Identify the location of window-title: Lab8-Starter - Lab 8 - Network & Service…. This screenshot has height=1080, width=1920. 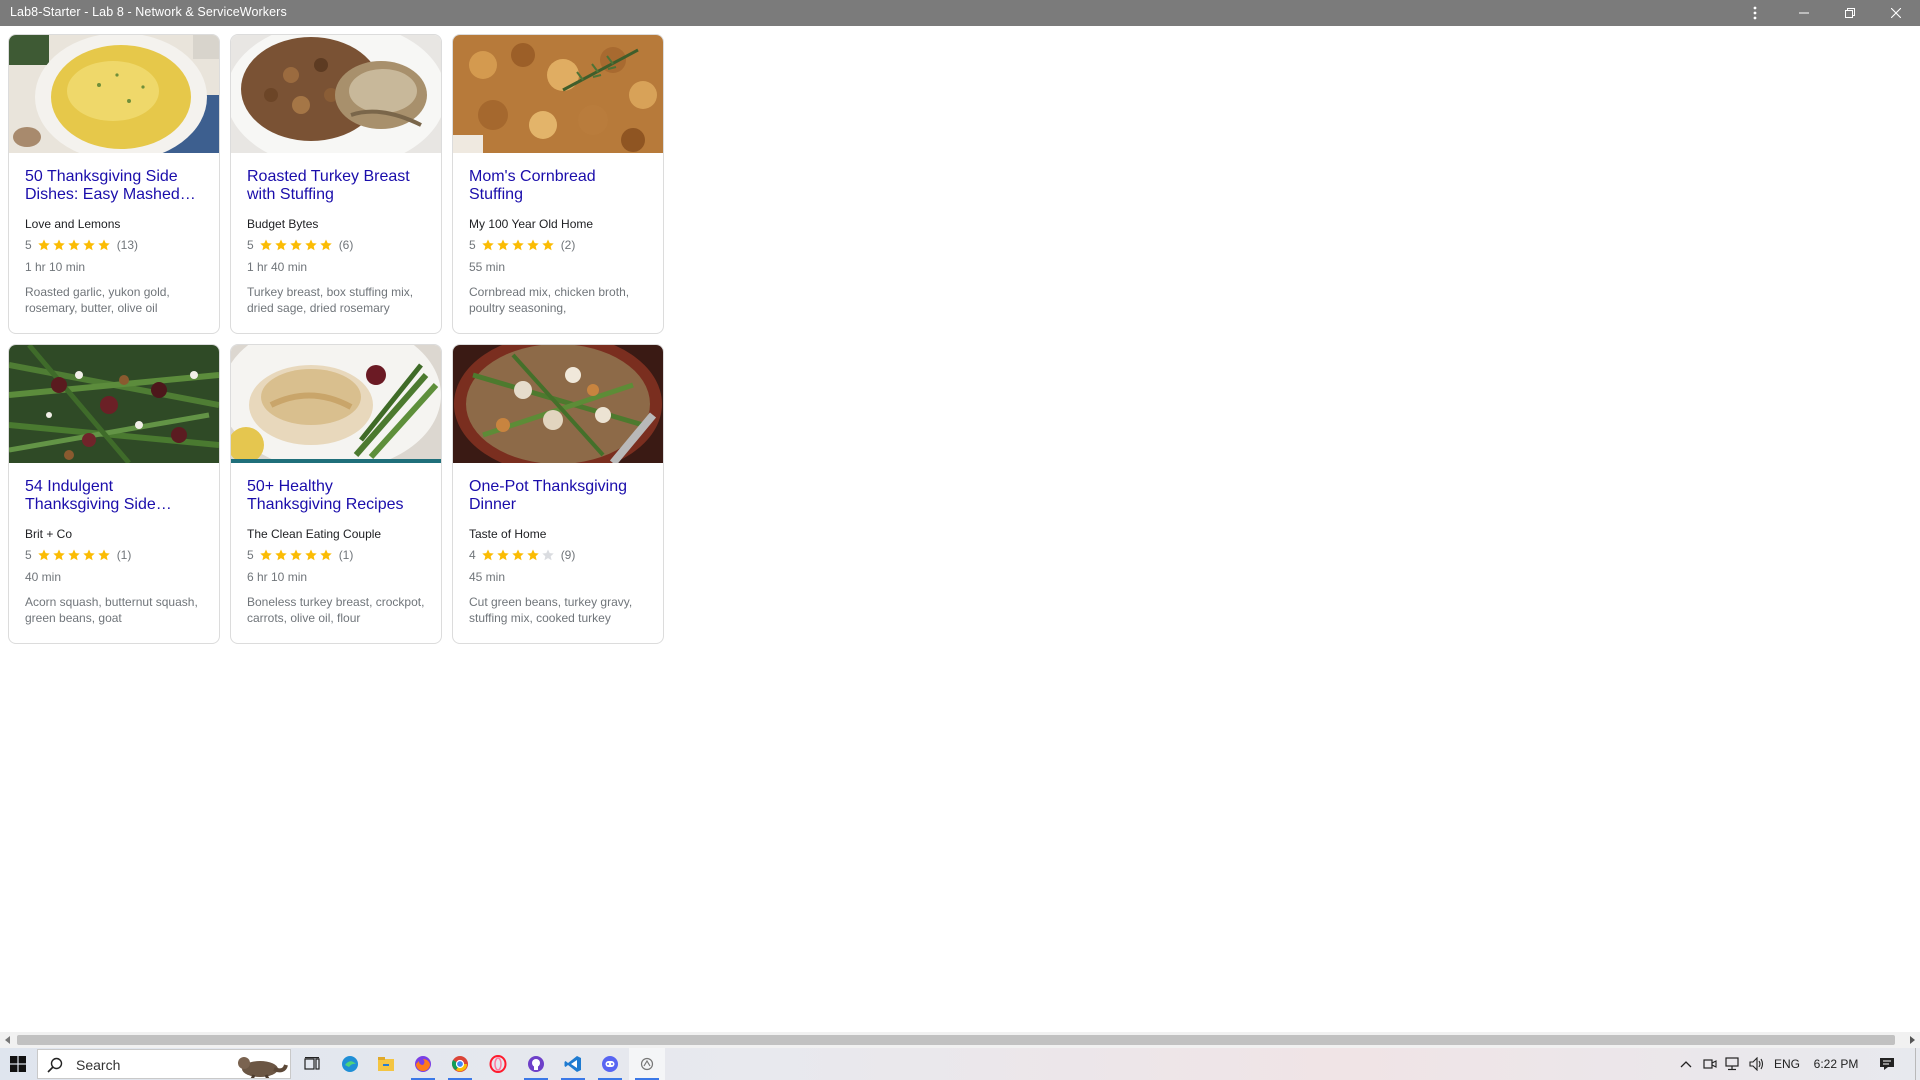
(148, 12).